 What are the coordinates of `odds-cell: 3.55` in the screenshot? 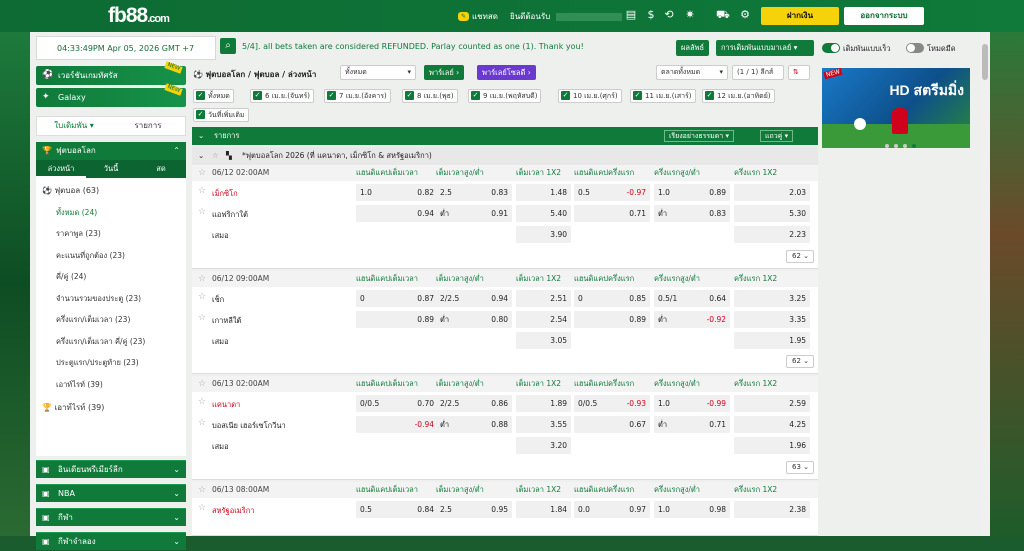 It's located at (543, 424).